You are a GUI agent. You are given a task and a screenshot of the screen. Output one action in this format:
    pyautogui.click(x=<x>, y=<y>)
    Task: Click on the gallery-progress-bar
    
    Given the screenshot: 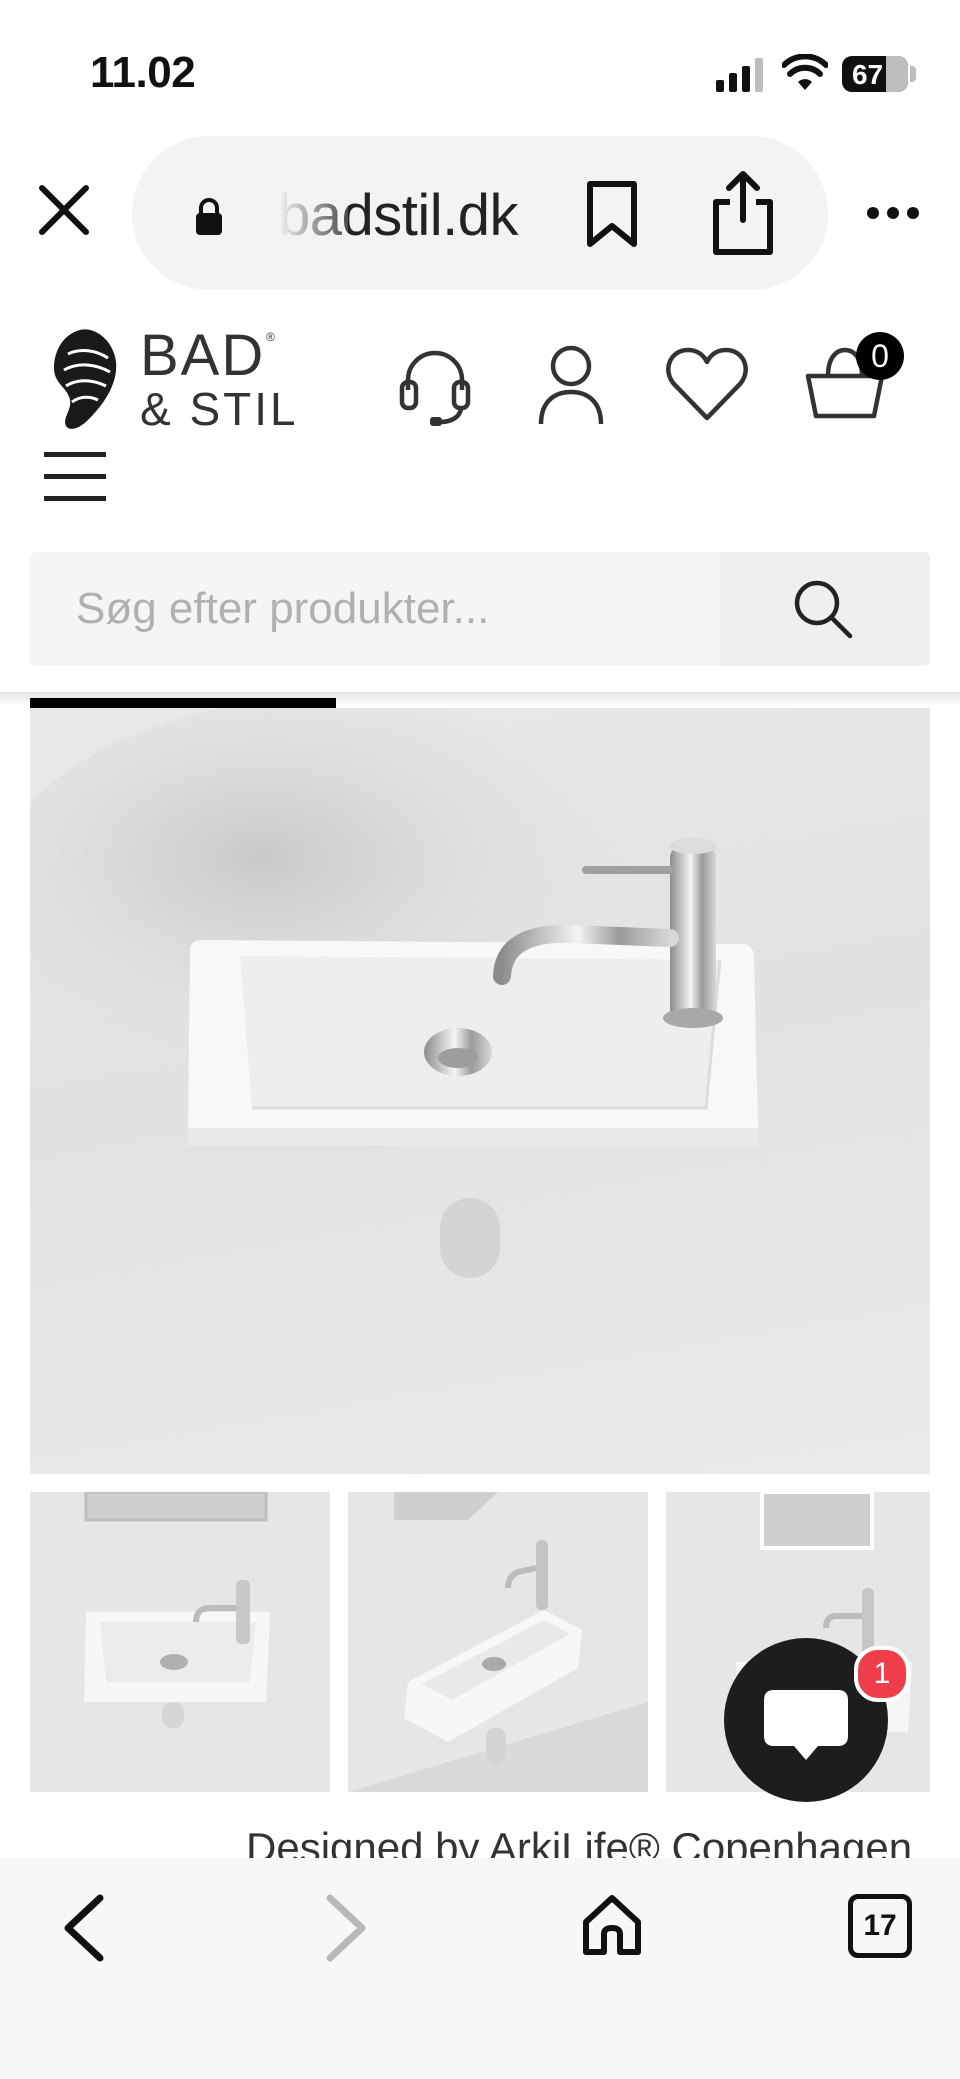 What is the action you would take?
    pyautogui.click(x=183, y=703)
    